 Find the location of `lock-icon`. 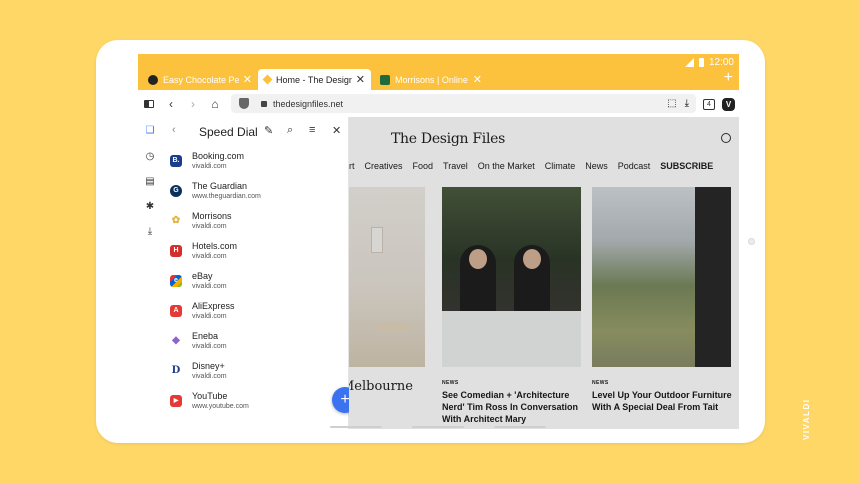

lock-icon is located at coordinates (264, 103).